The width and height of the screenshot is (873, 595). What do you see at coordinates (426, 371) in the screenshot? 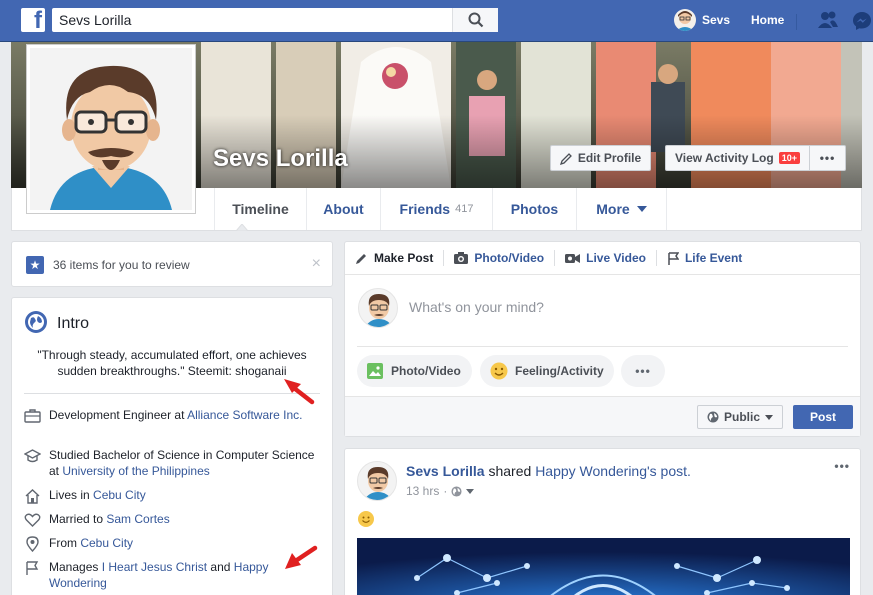
I see `photo-video-button-label: Photo/Video` at bounding box center [426, 371].